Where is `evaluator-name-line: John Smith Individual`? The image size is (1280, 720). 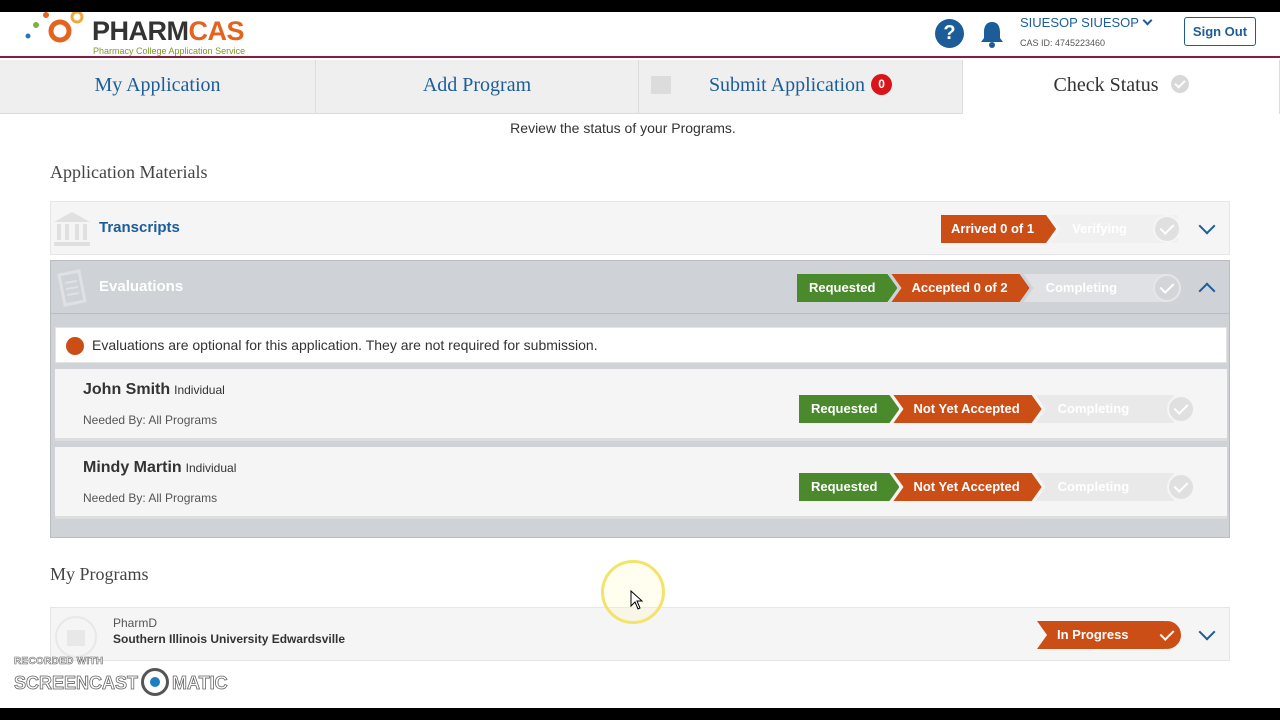
evaluator-name-line: John Smith Individual is located at coordinates (154, 390).